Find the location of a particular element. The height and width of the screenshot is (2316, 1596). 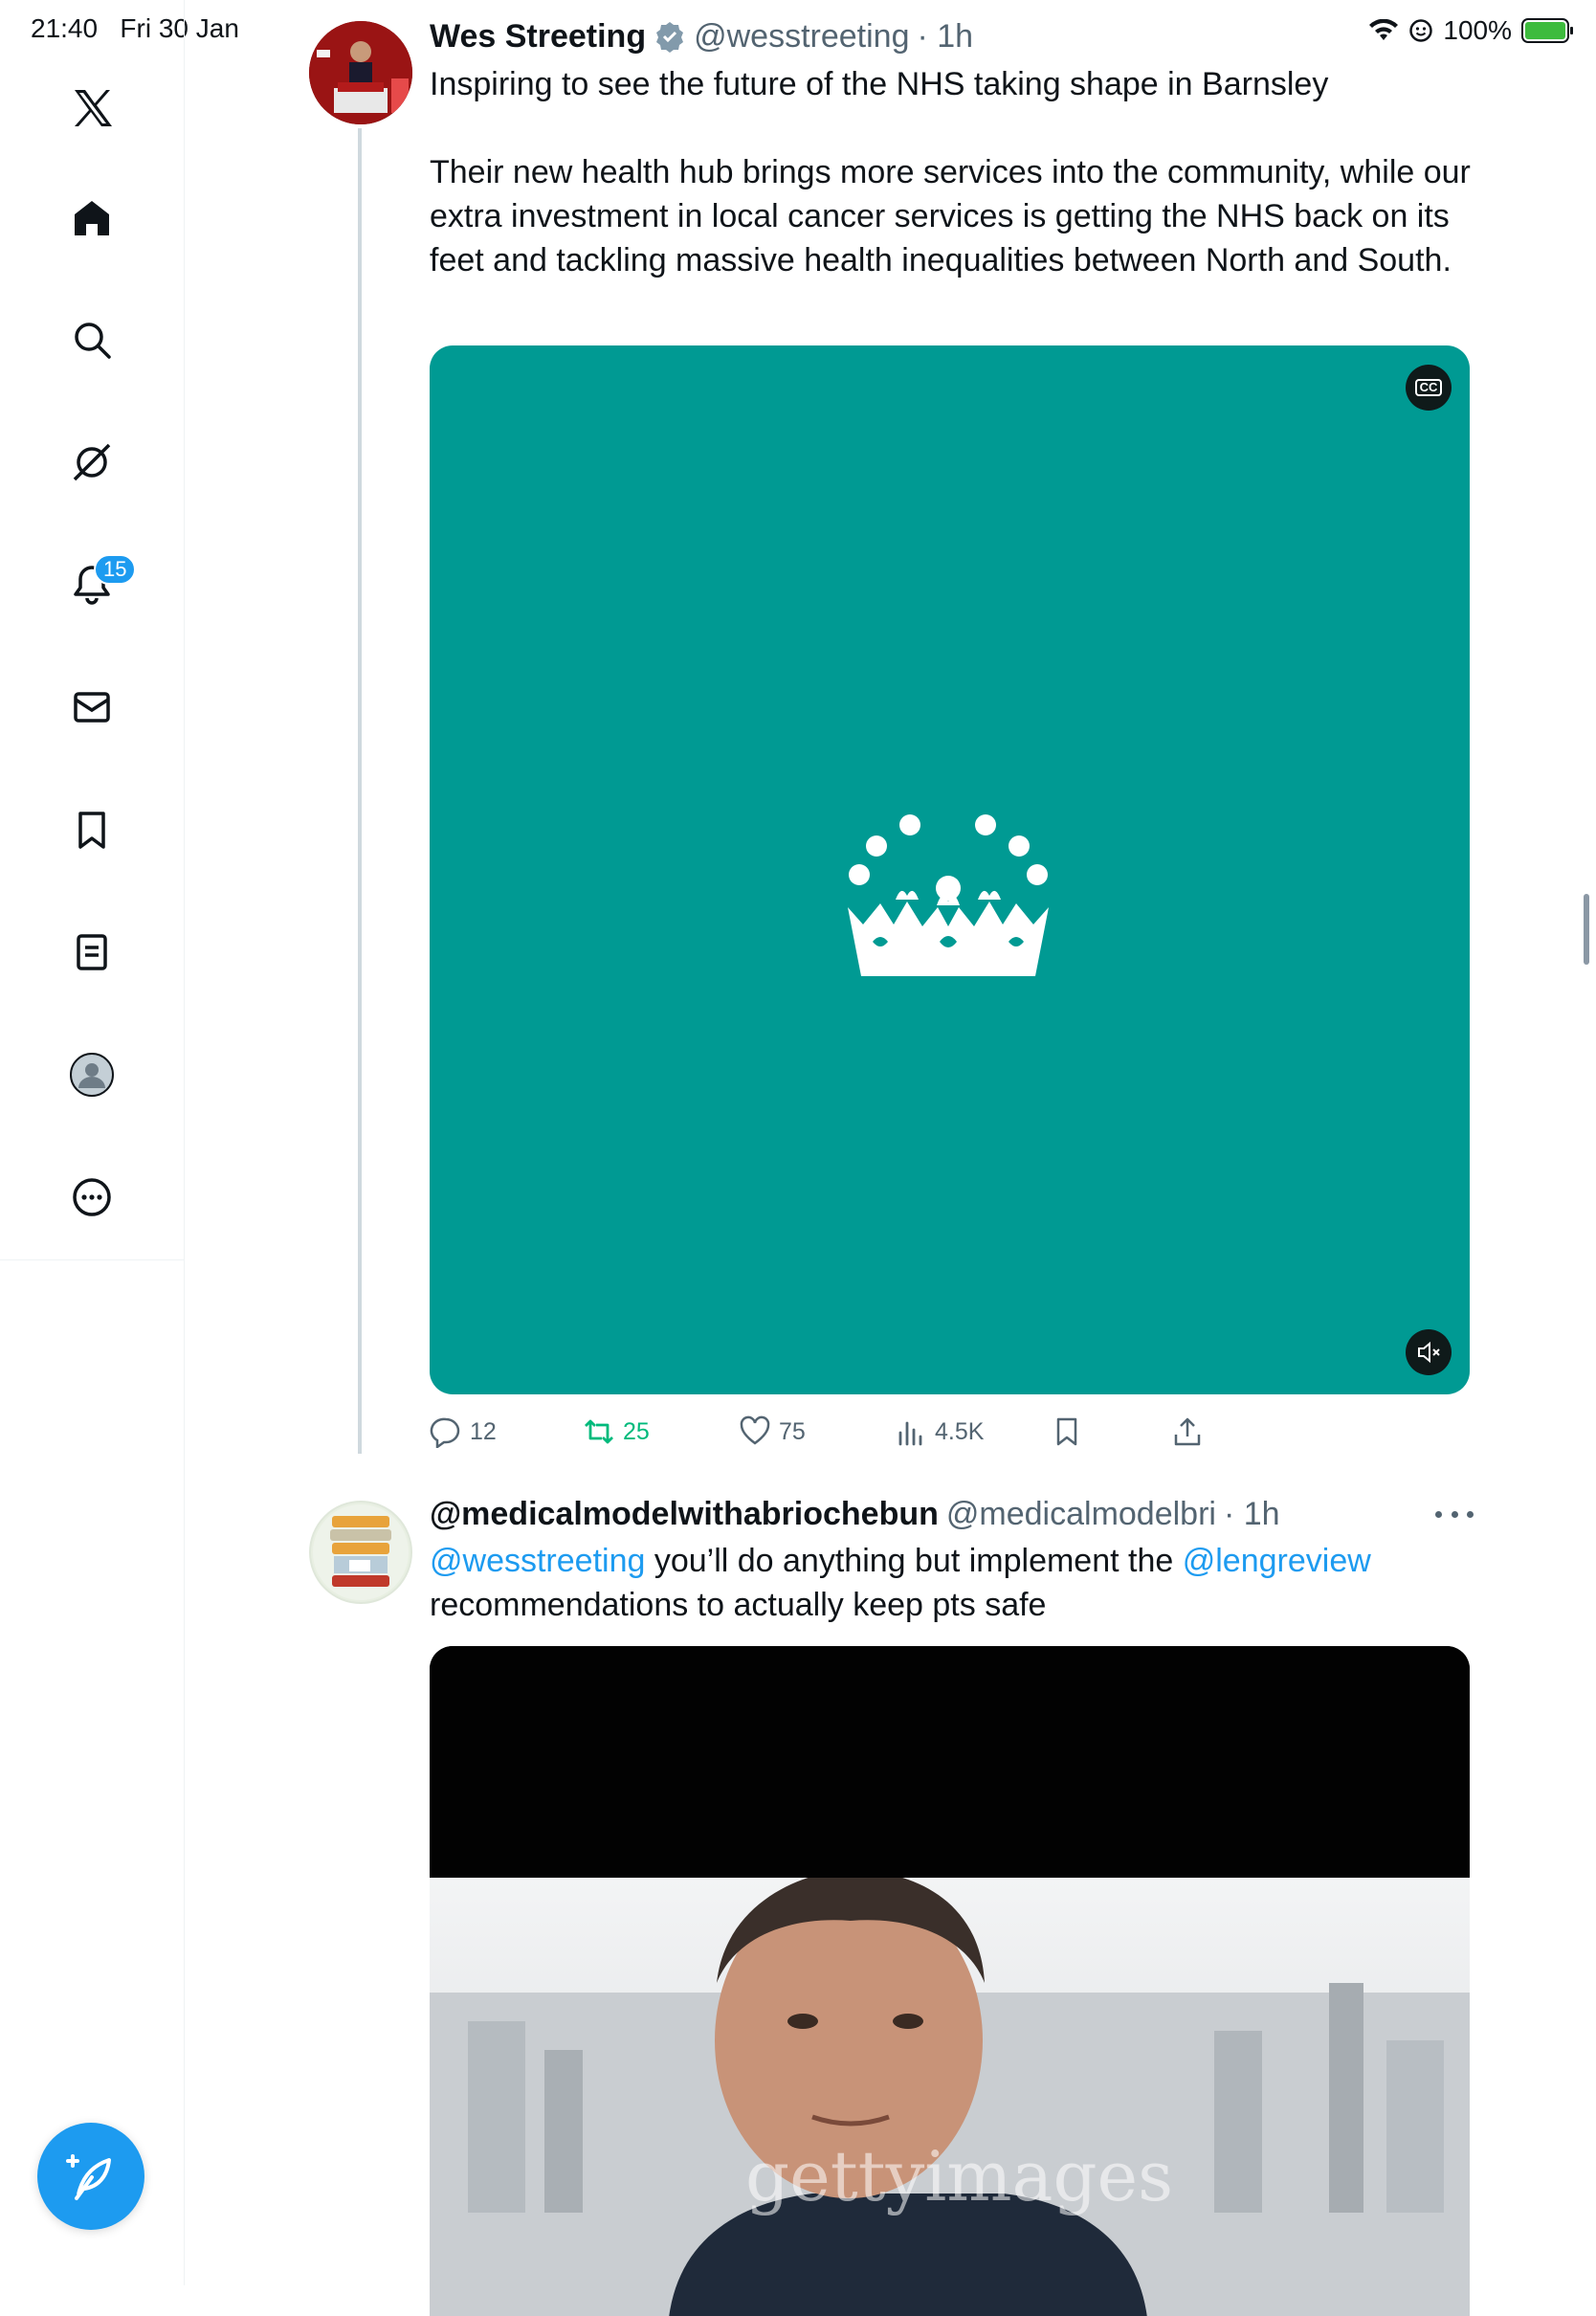

reply-icon is located at coordinates (445, 1433).